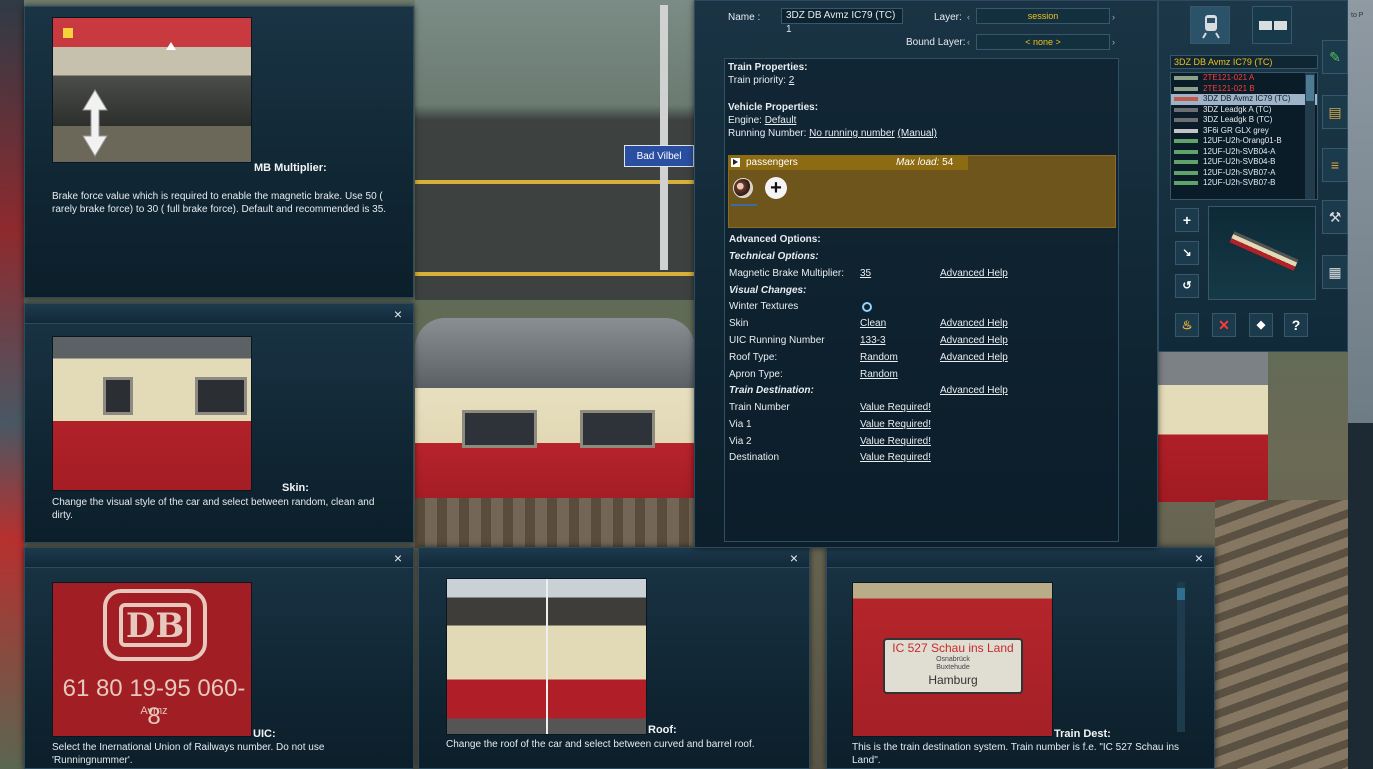 The image size is (1373, 769). What do you see at coordinates (1244, 89) in the screenshot?
I see `list-item: 2TE121-021 B` at bounding box center [1244, 89].